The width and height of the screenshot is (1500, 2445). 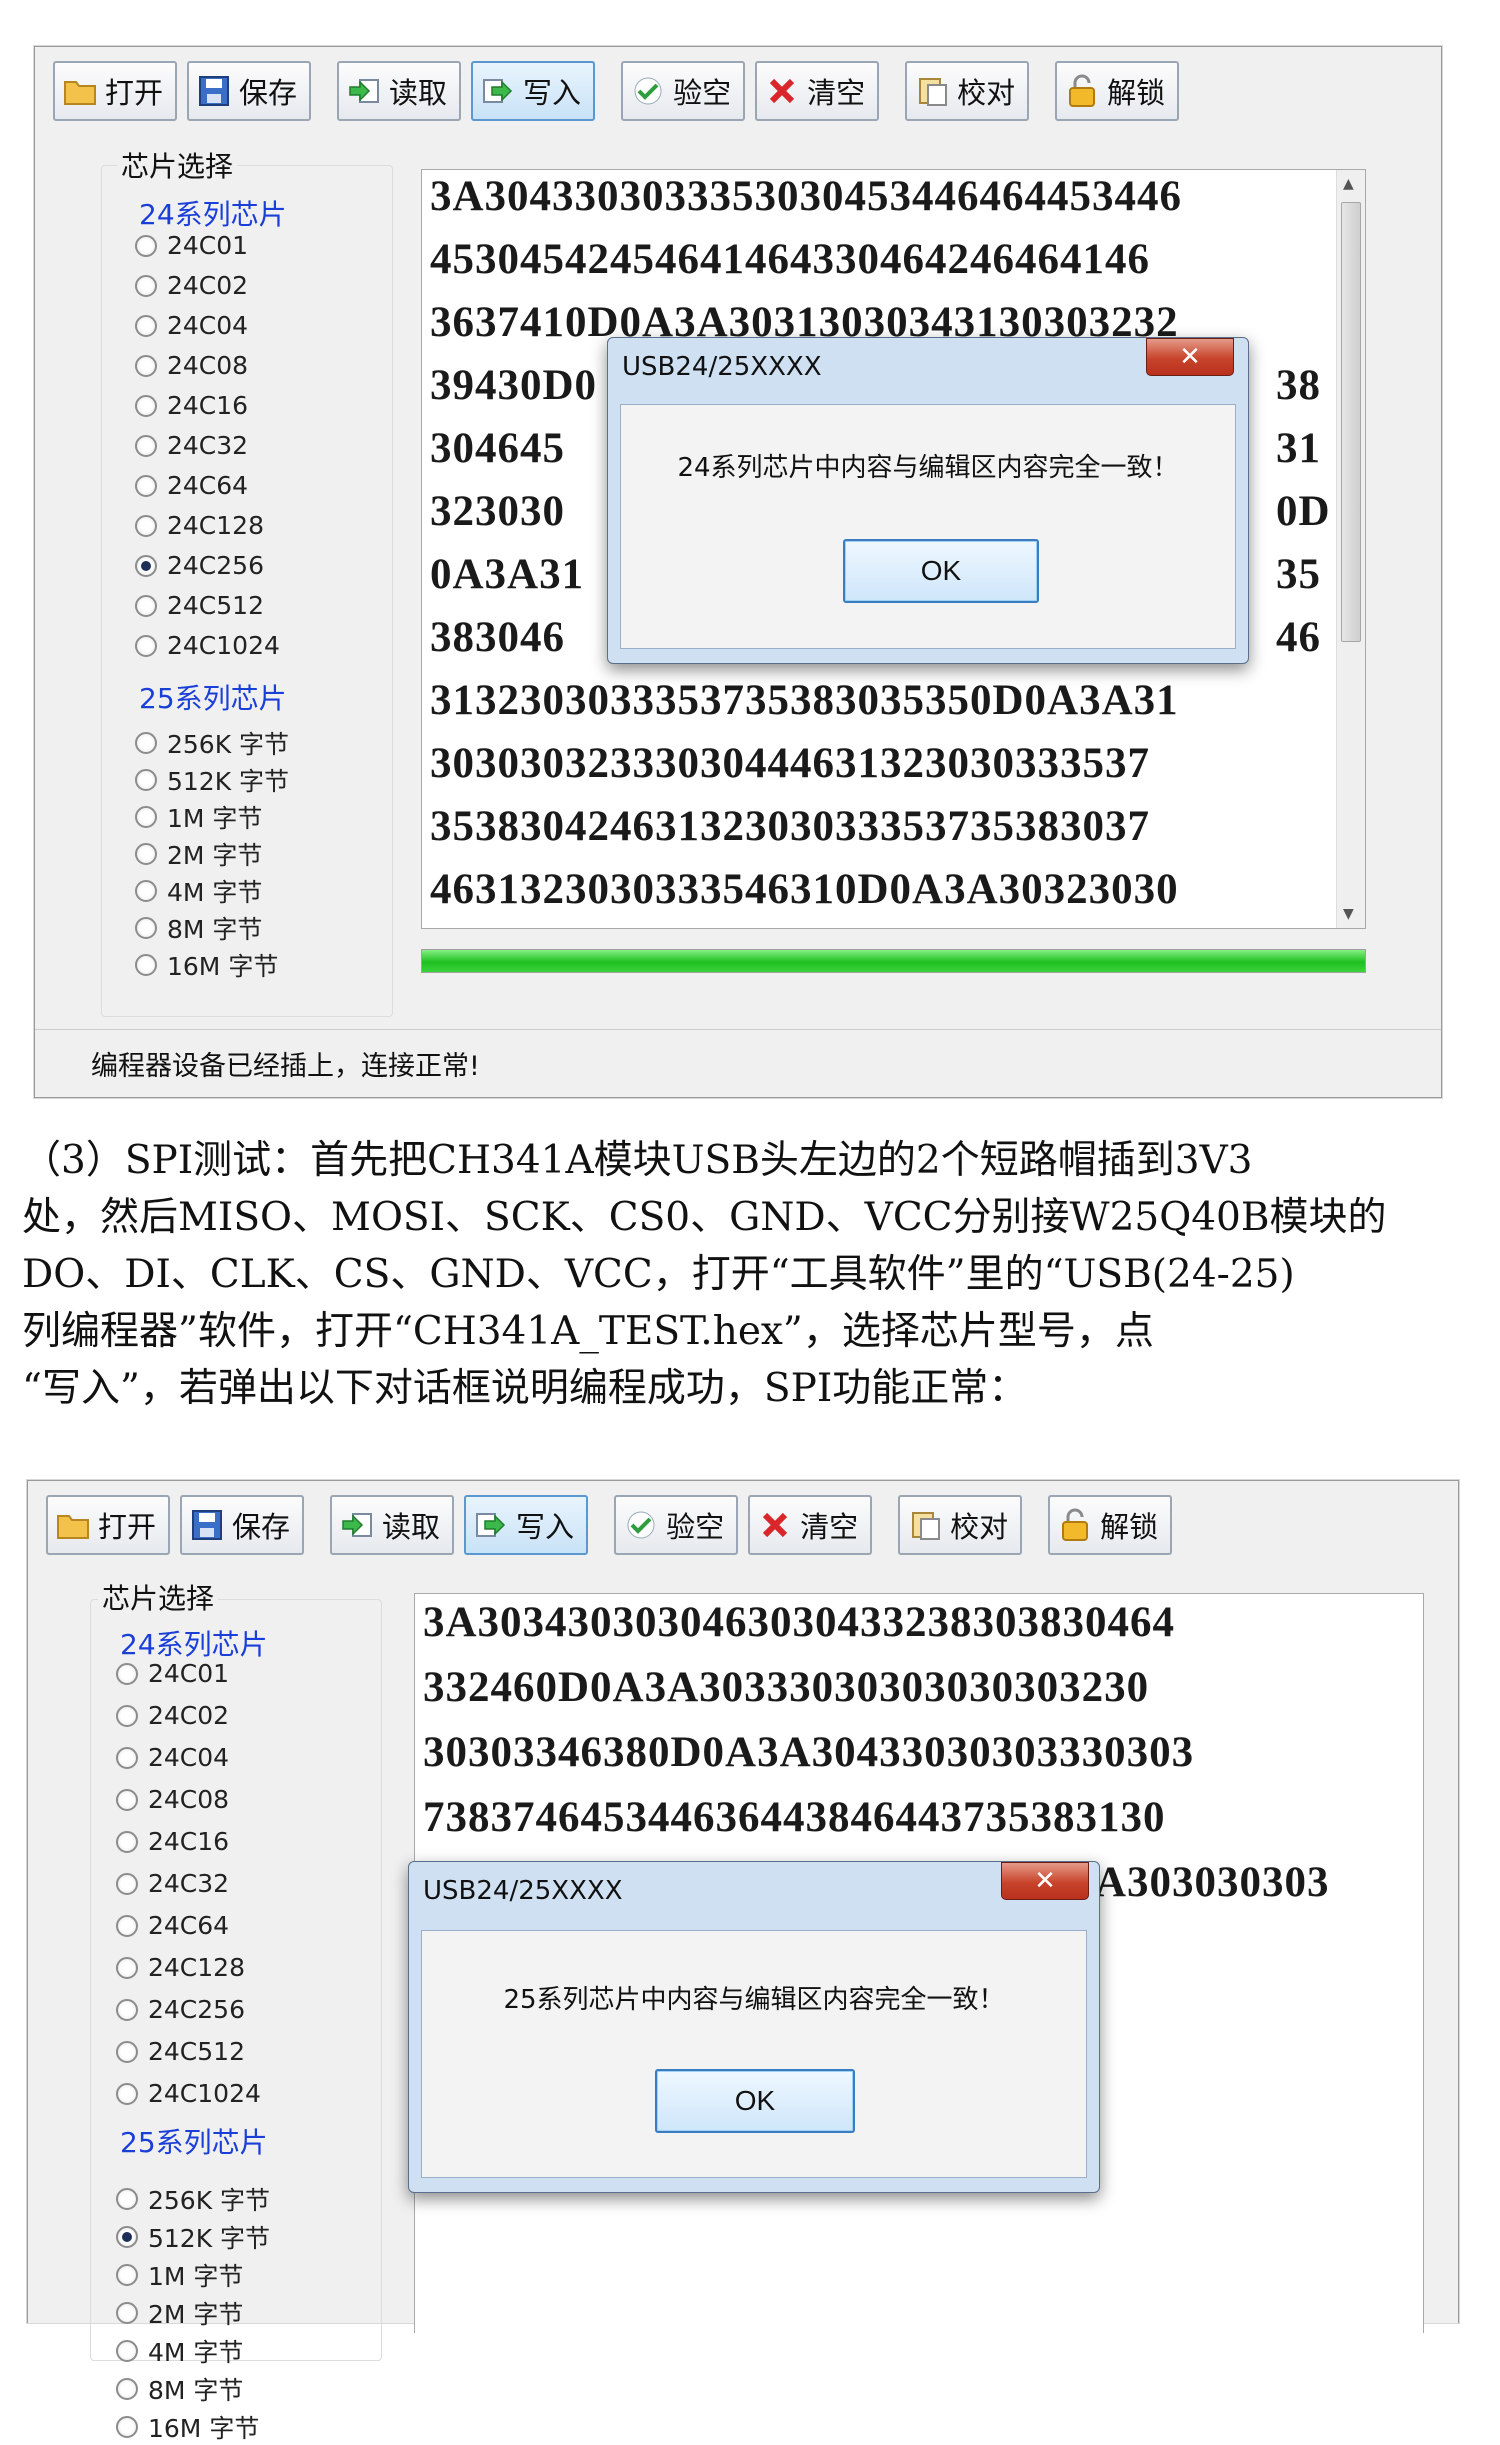 I want to click on radio-label: 24C01, so click(x=208, y=245).